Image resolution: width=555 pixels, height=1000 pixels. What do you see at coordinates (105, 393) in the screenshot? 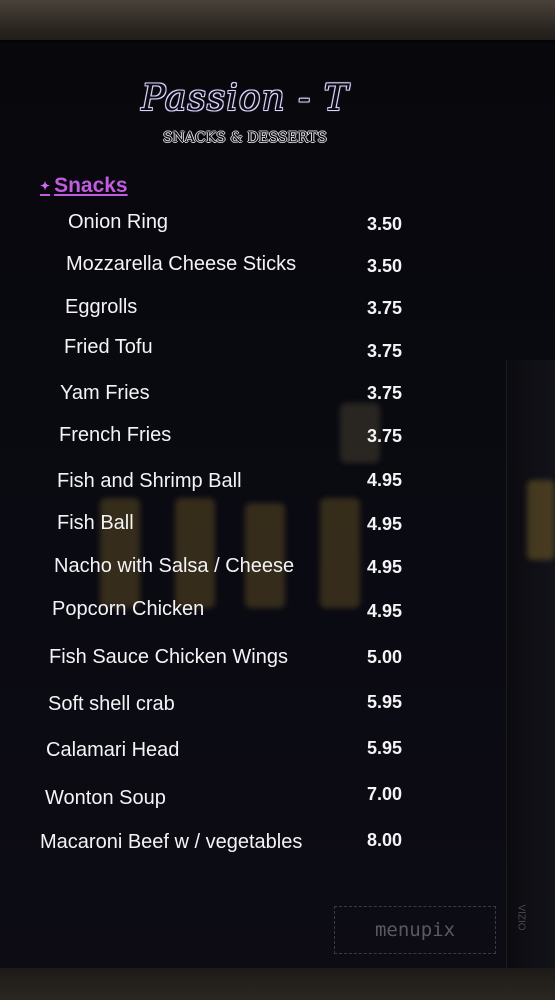
I see `menu-item-name: Yam Fries` at bounding box center [105, 393].